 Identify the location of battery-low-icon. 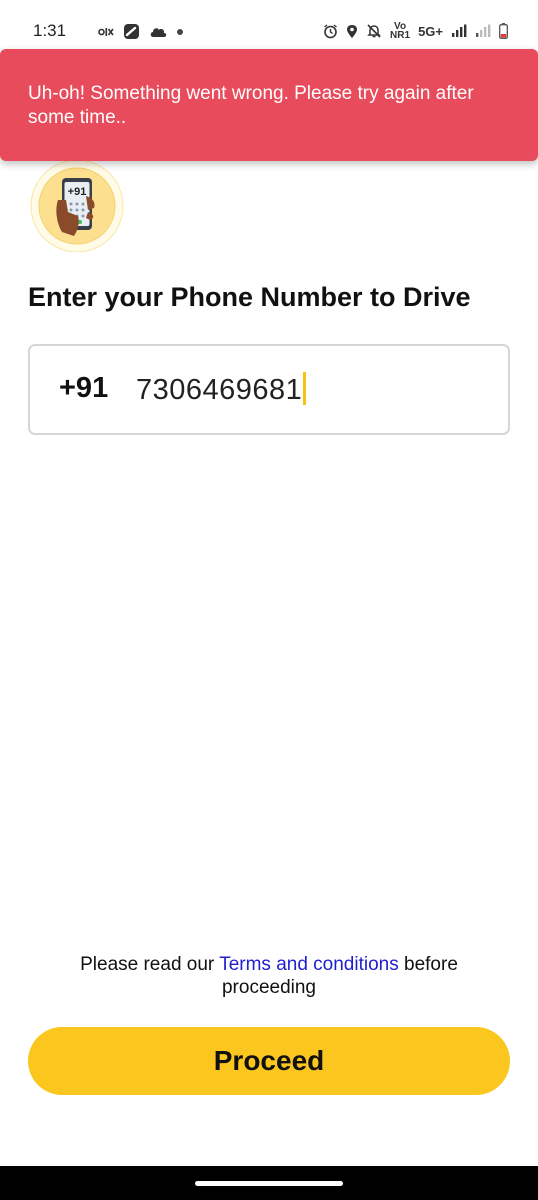
(503, 31).